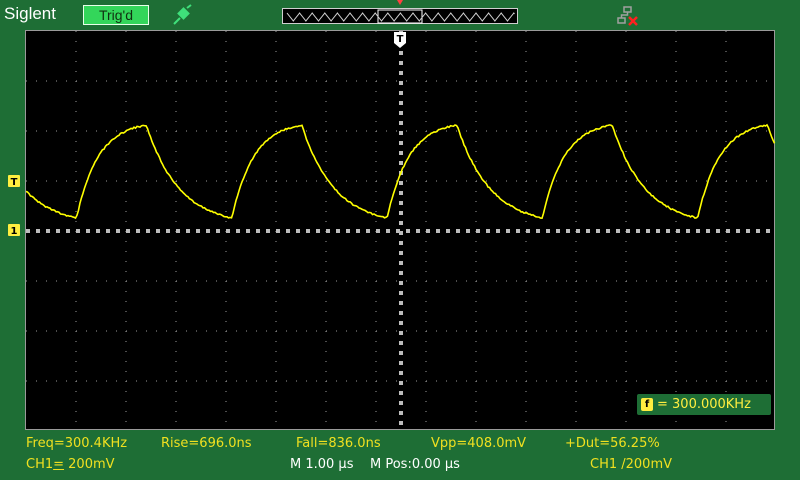  What do you see at coordinates (628, 17) in the screenshot?
I see `network-disconnected-icon` at bounding box center [628, 17].